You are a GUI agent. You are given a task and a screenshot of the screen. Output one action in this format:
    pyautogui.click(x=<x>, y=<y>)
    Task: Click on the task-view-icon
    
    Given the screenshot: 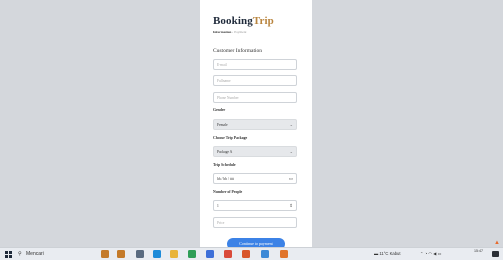 What is the action you would take?
    pyautogui.click(x=140, y=254)
    